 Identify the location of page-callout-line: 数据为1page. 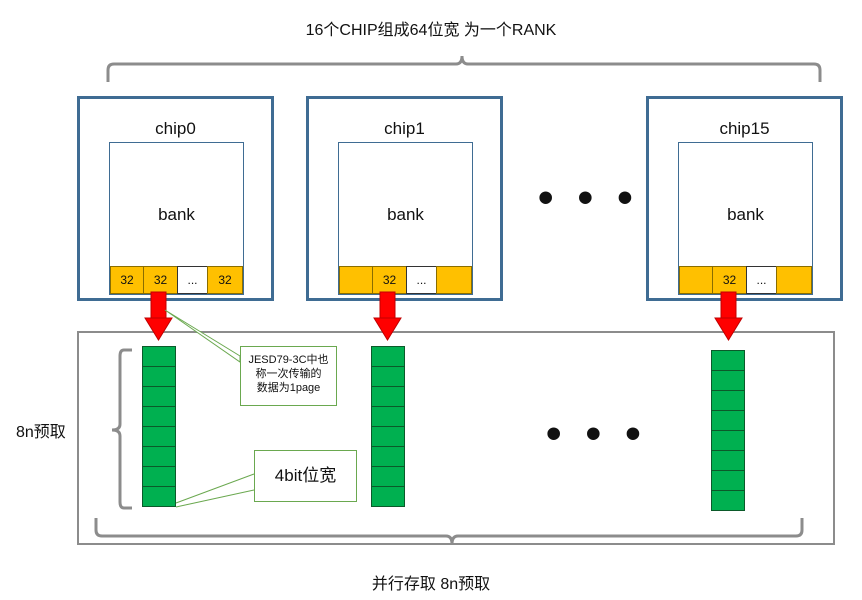
(288, 388).